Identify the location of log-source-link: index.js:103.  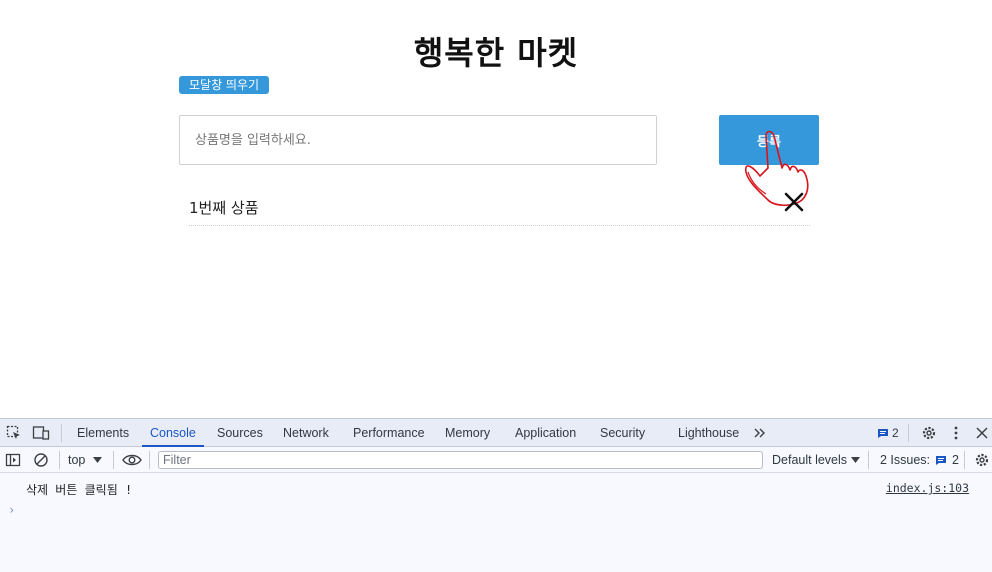
(927, 488).